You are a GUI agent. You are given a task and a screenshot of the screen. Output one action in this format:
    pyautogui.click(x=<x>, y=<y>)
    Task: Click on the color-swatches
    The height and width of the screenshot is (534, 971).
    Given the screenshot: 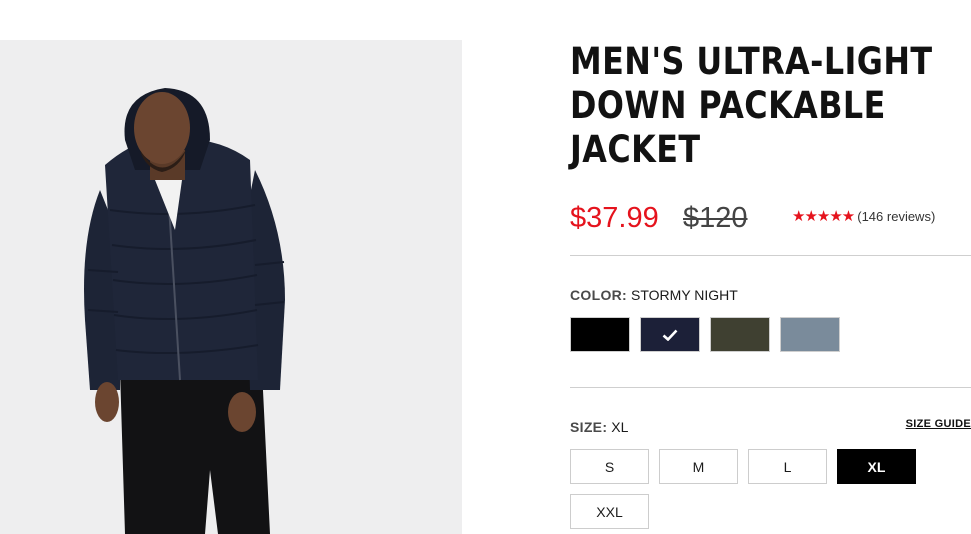 What is the action you would take?
    pyautogui.click(x=720, y=335)
    